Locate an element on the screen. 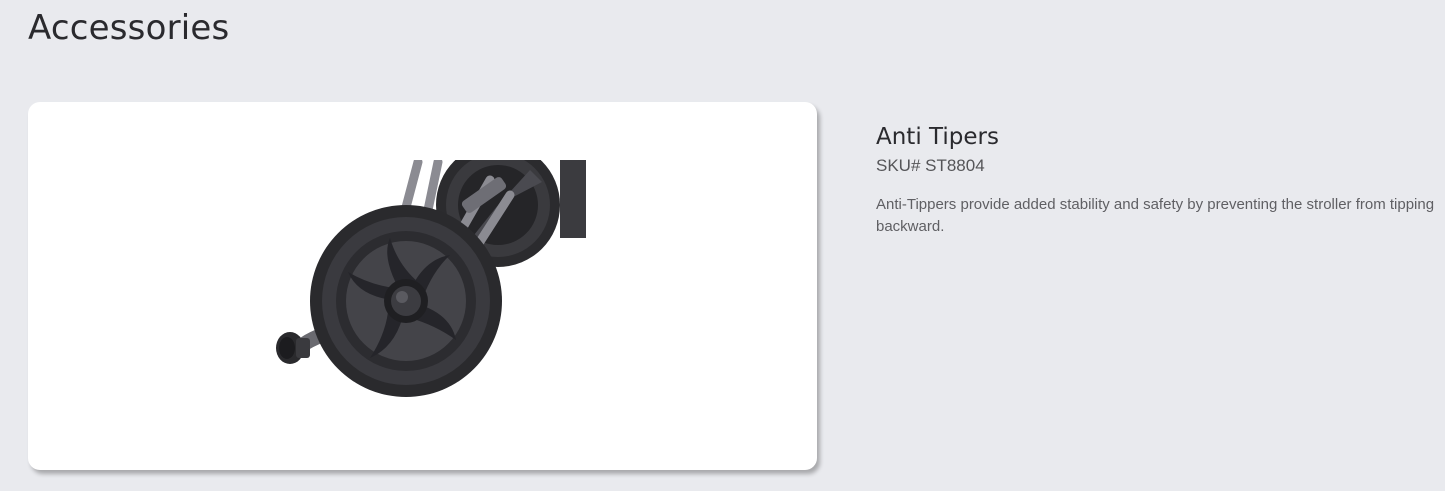 The height and width of the screenshot is (491, 1445). frame-mesh-graphic is located at coordinates (573, 199).